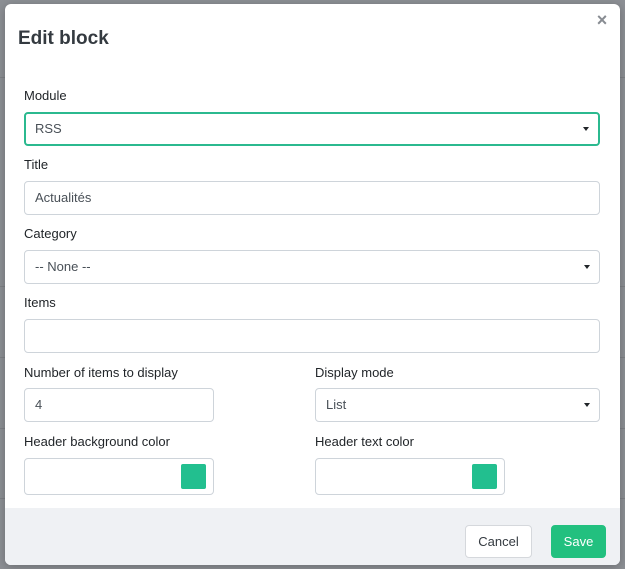 This screenshot has height=569, width=625. What do you see at coordinates (40, 302) in the screenshot?
I see `items-label: Items` at bounding box center [40, 302].